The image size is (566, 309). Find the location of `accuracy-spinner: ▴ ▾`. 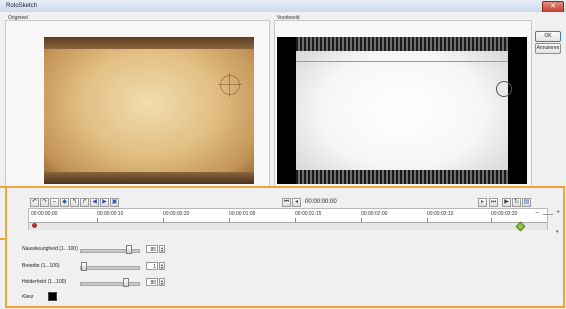

accuracy-spinner: ▴ ▾ is located at coordinates (162, 249).